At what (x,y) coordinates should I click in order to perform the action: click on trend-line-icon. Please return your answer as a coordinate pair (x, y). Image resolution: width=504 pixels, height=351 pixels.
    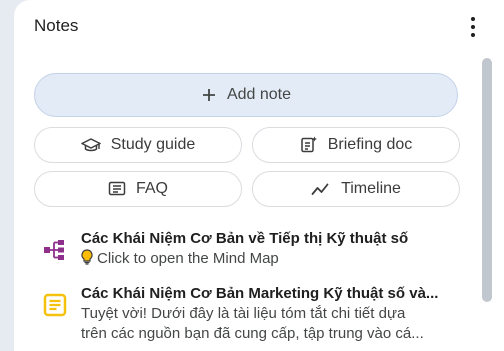
    Looking at the image, I should click on (320, 189).